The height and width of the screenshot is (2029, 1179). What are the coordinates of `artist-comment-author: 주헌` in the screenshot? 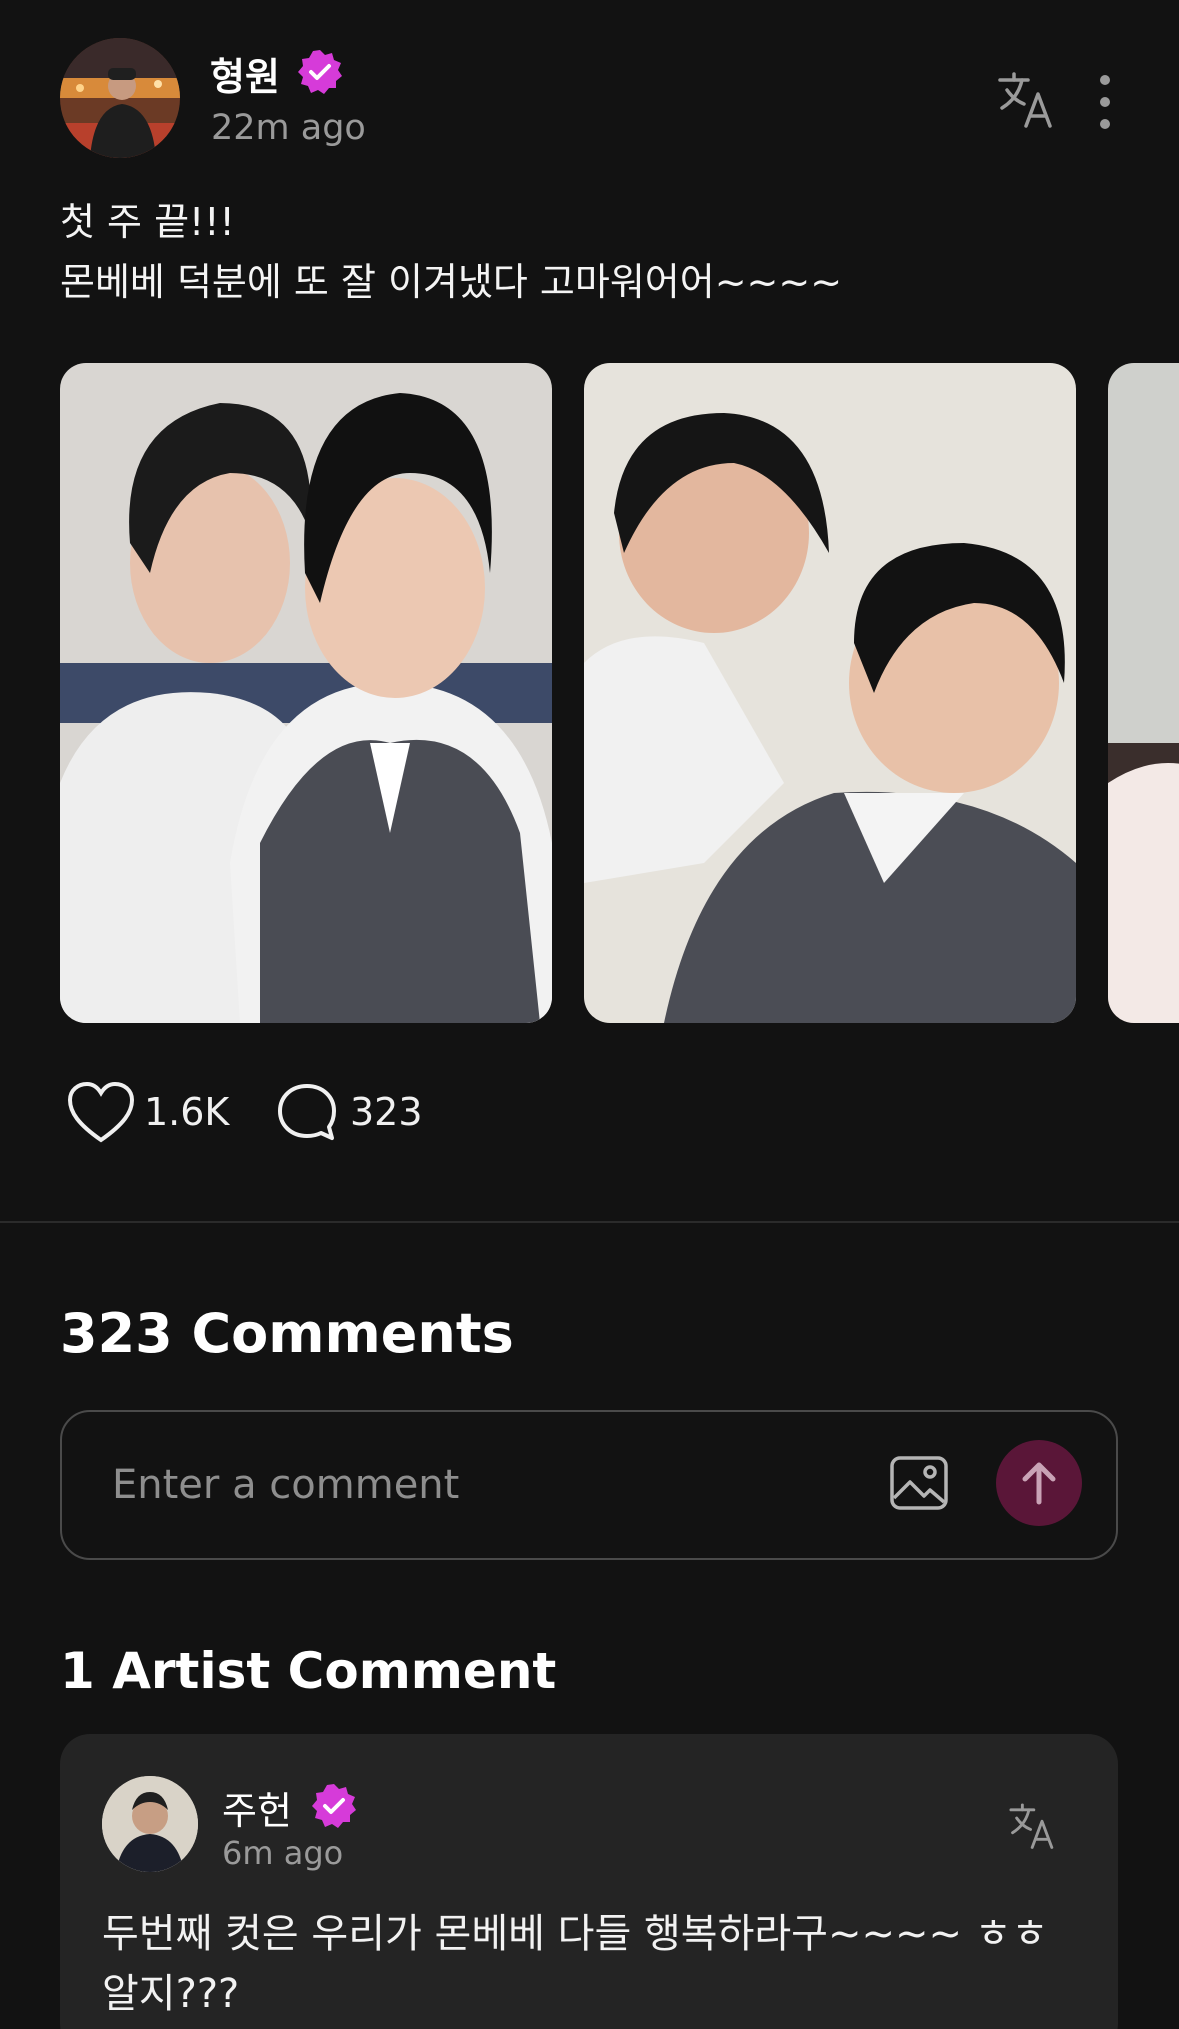 It's located at (257, 1807).